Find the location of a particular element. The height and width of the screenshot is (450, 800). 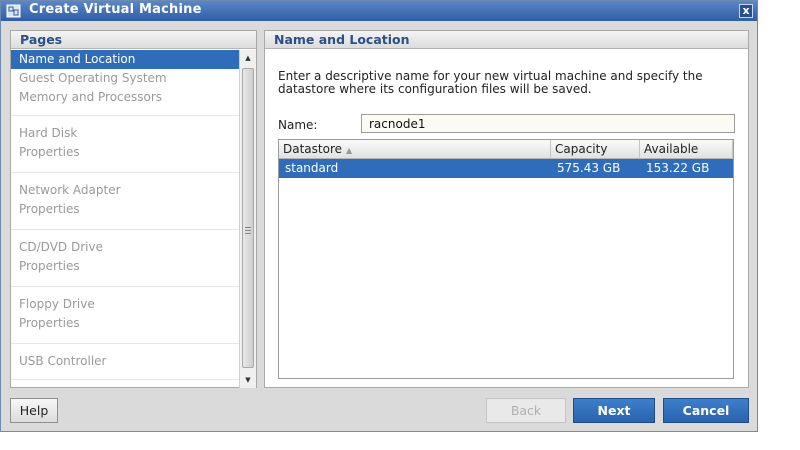

page-group-hard-disk: Hard Disk Properties is located at coordinates (125, 144).